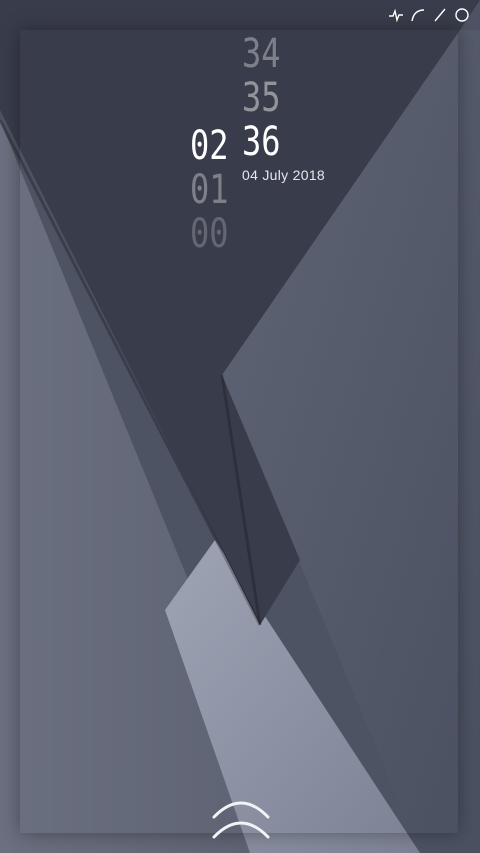 The height and width of the screenshot is (853, 480). Describe the element at coordinates (209, 234) in the screenshot. I see `hour-next-2: 00` at that location.